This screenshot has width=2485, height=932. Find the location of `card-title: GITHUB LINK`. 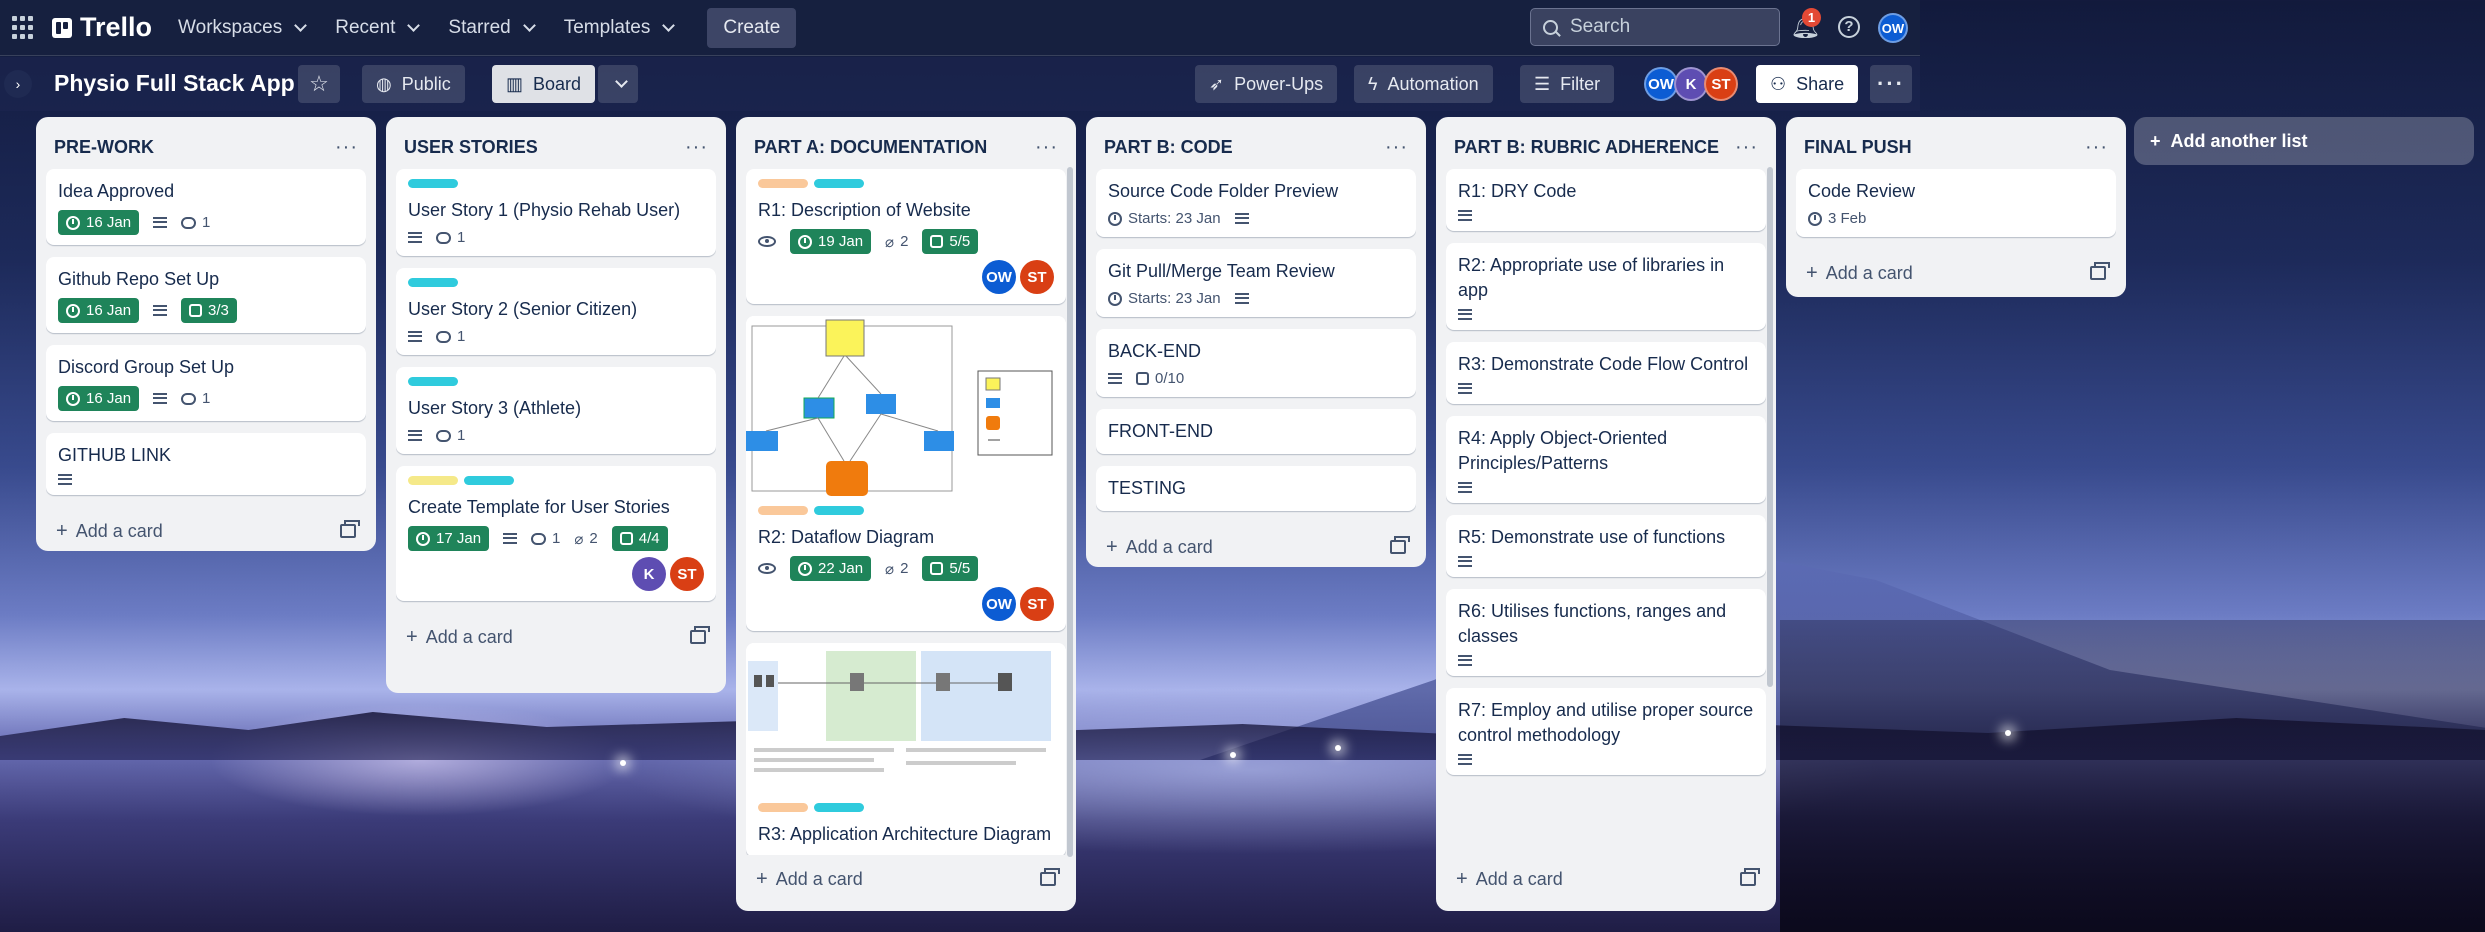

card-title: GITHUB LINK is located at coordinates (115, 455).